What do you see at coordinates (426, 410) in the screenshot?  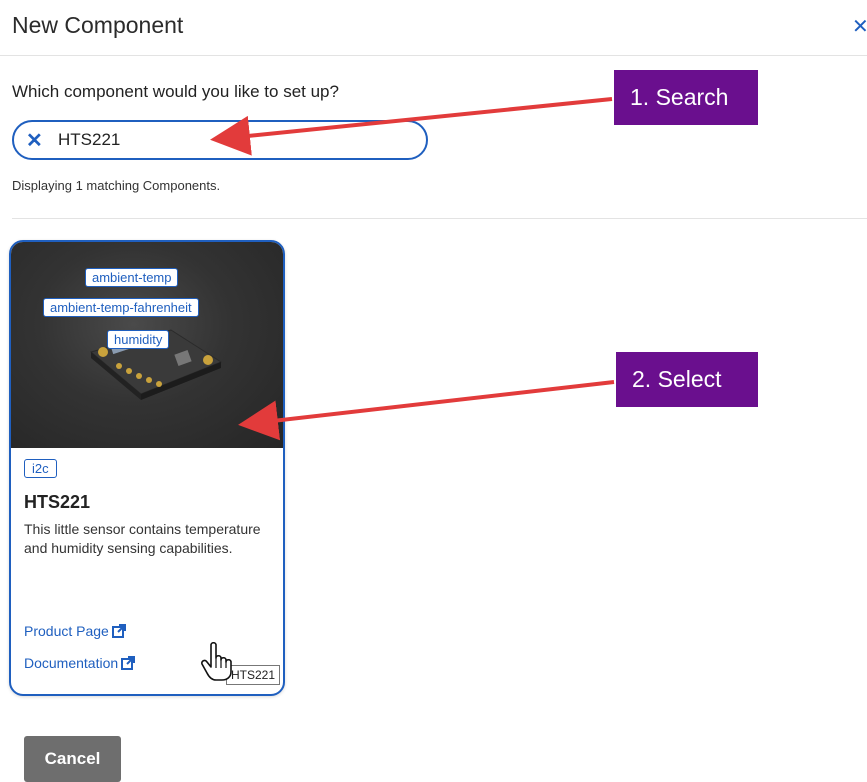 I see `arrow-to-card` at bounding box center [426, 410].